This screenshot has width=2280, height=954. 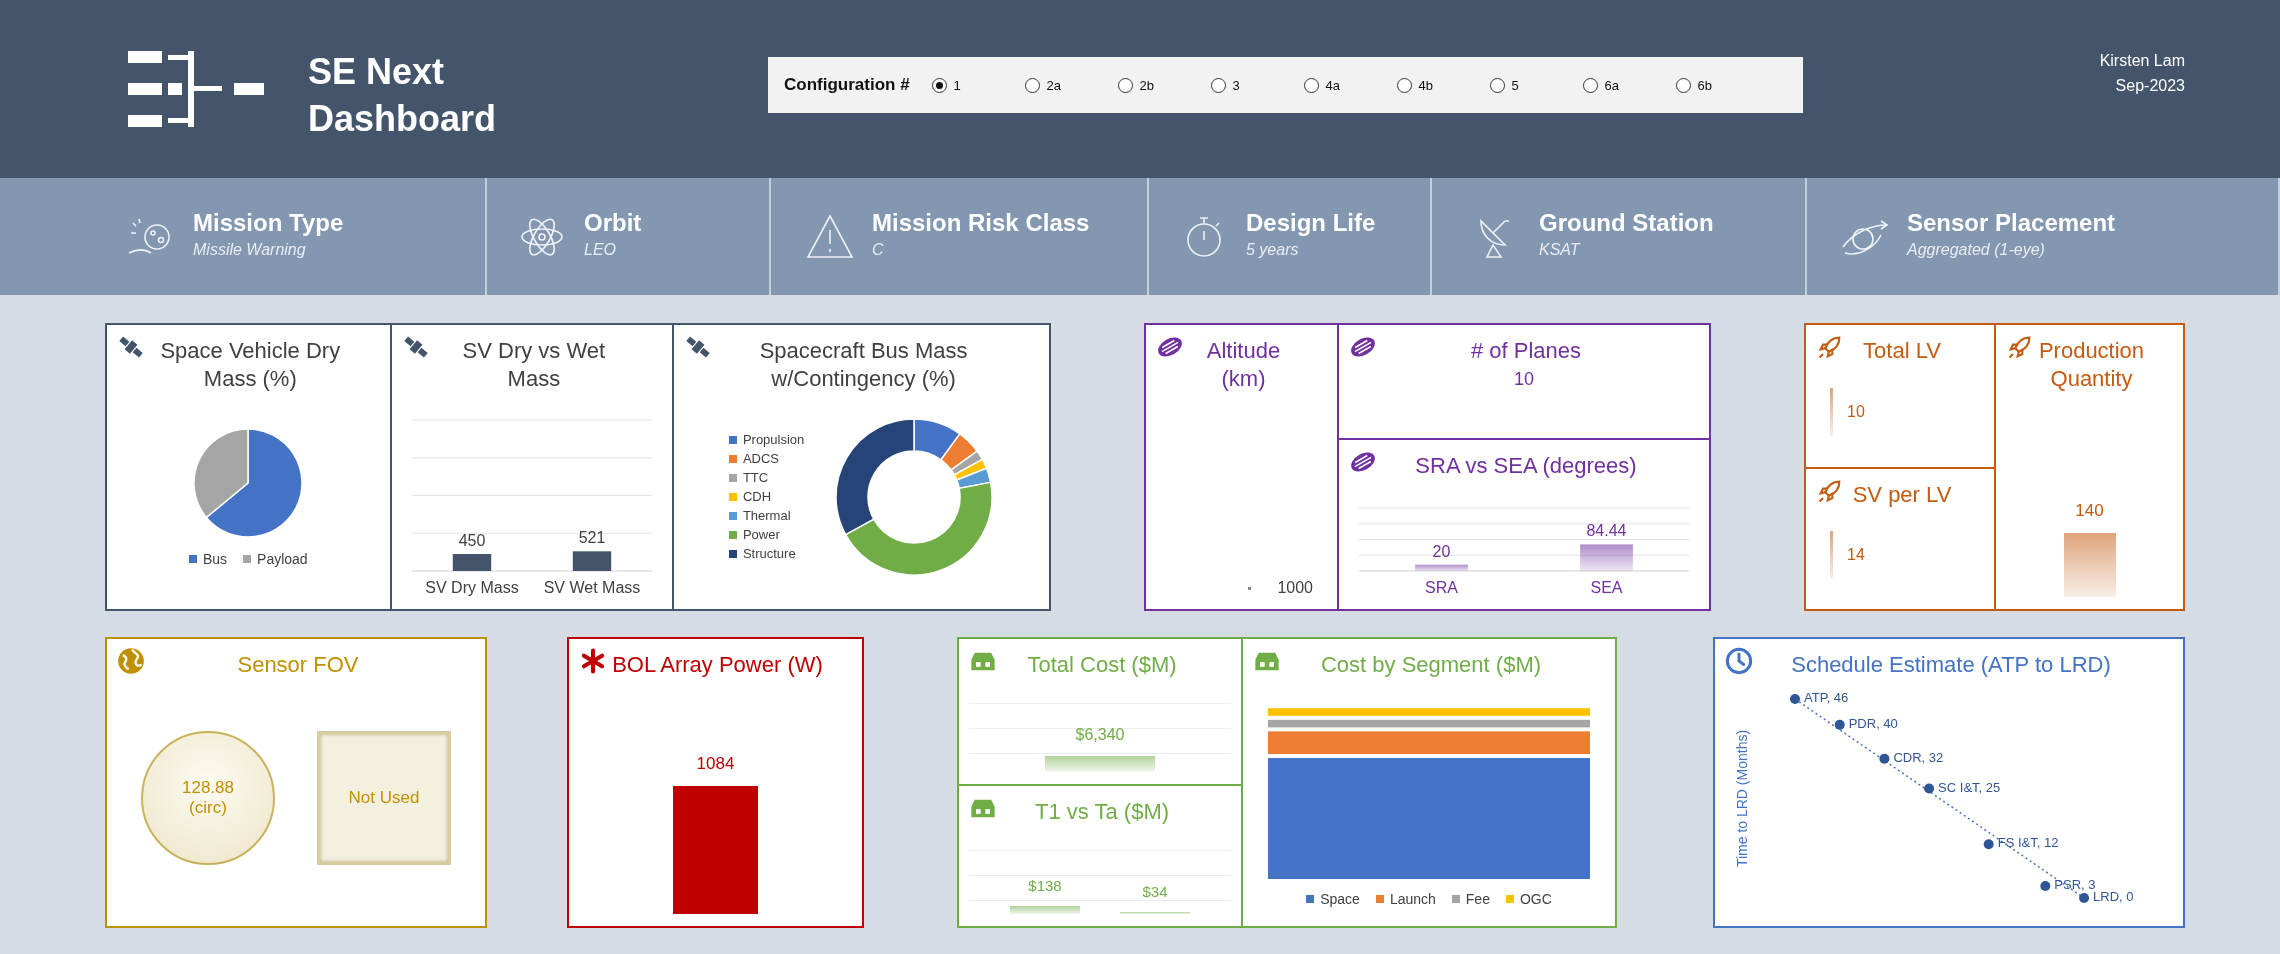 What do you see at coordinates (1826, 697) in the screenshot?
I see `data-label: ATP, 46` at bounding box center [1826, 697].